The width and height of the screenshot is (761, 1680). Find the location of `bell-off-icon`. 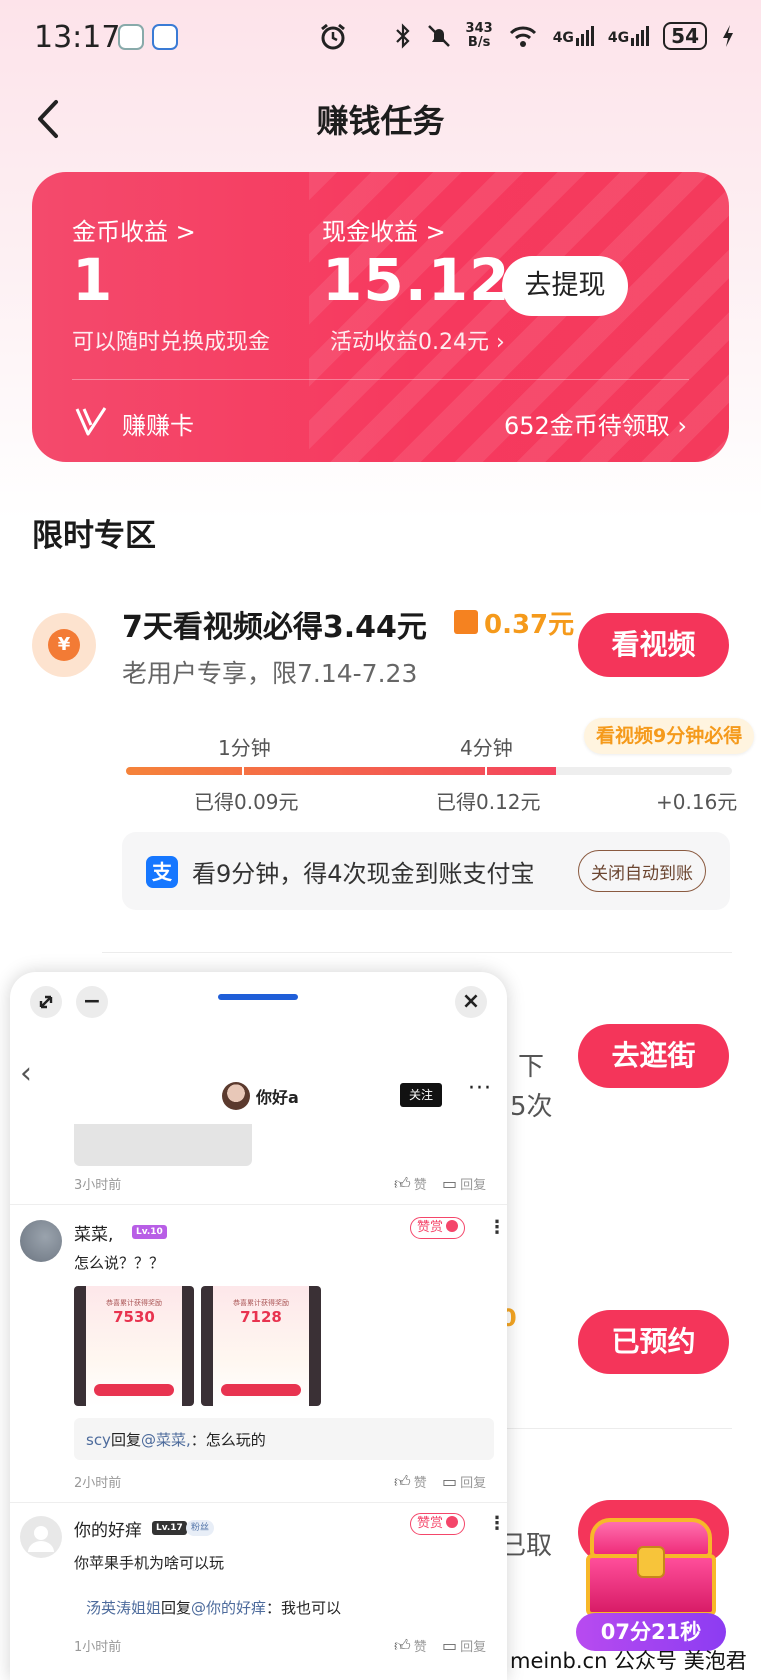

bell-off-icon is located at coordinates (438, 36).